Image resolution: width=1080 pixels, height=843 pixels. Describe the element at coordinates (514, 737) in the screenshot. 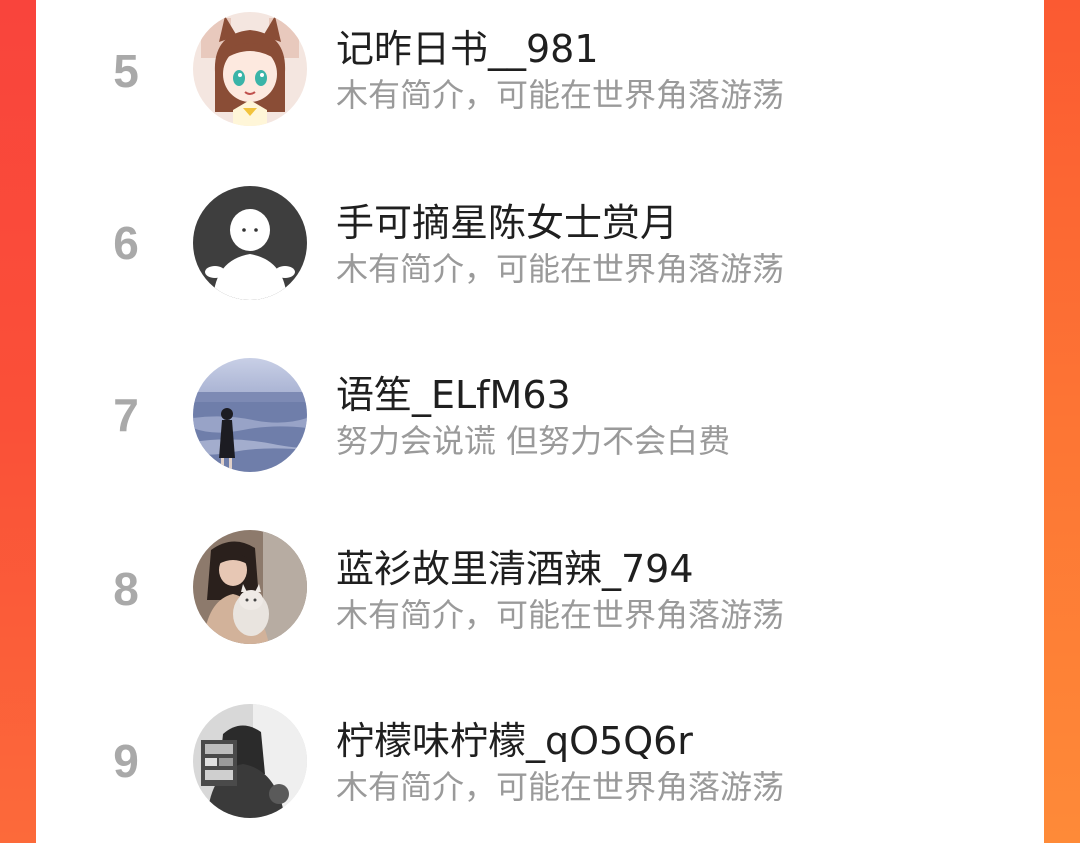

I see `user-name: 柠檬味柠檬_qO5Q6r` at that location.